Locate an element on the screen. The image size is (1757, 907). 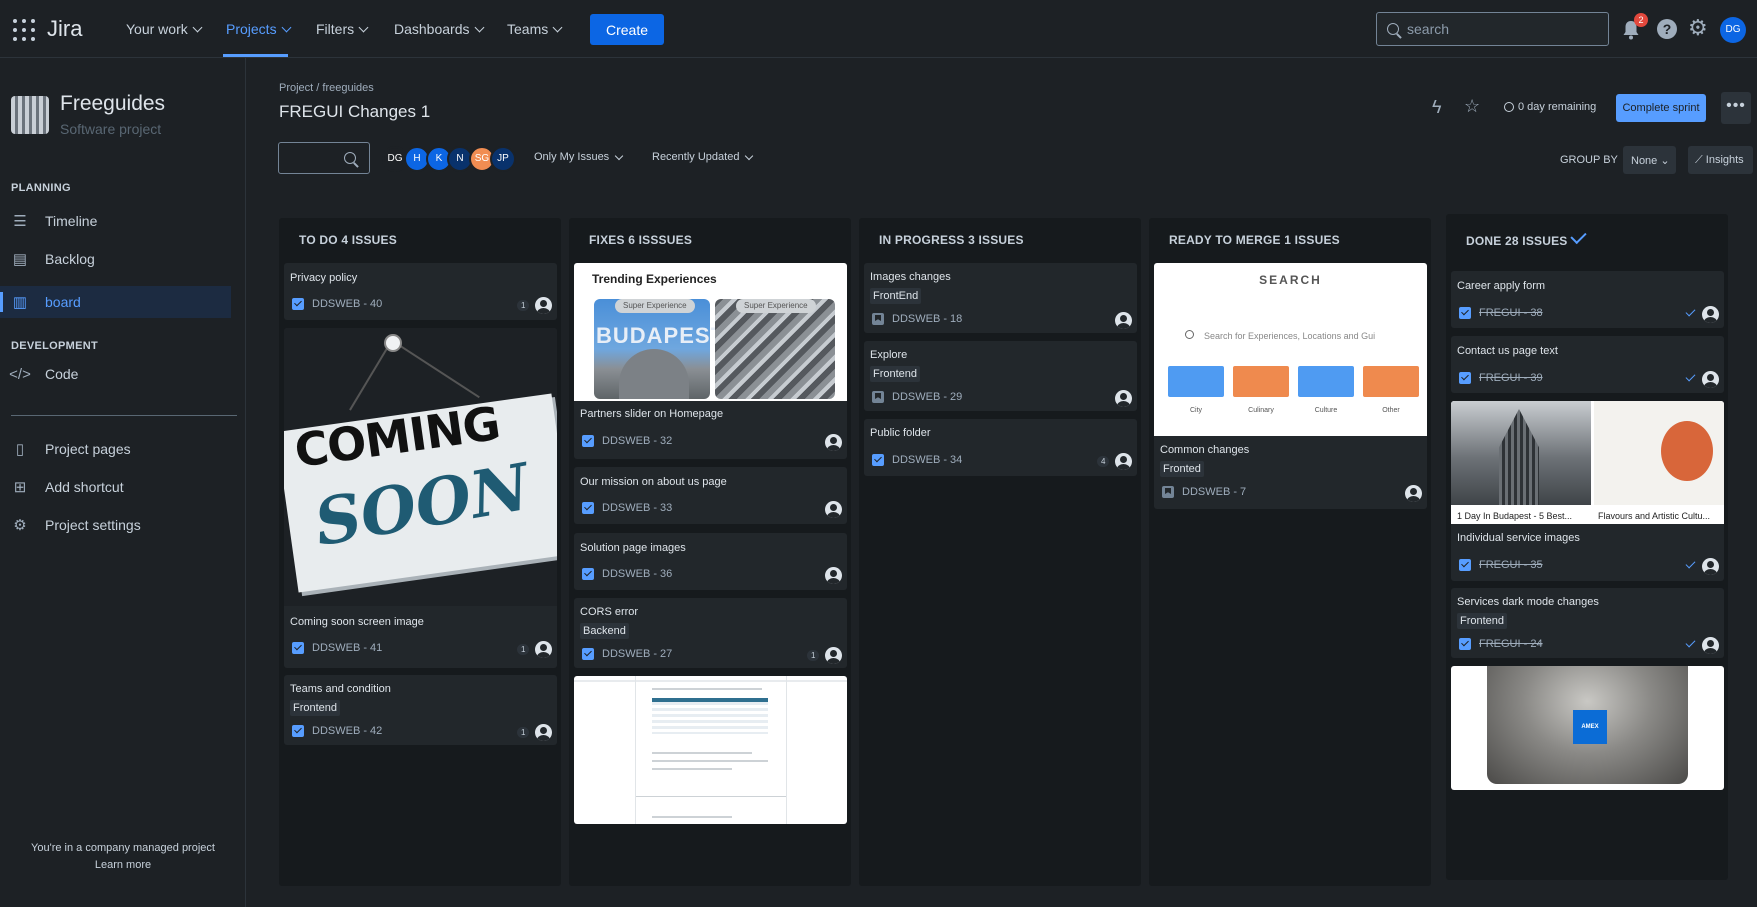
done-check-icon is located at coordinates (1578, 236).